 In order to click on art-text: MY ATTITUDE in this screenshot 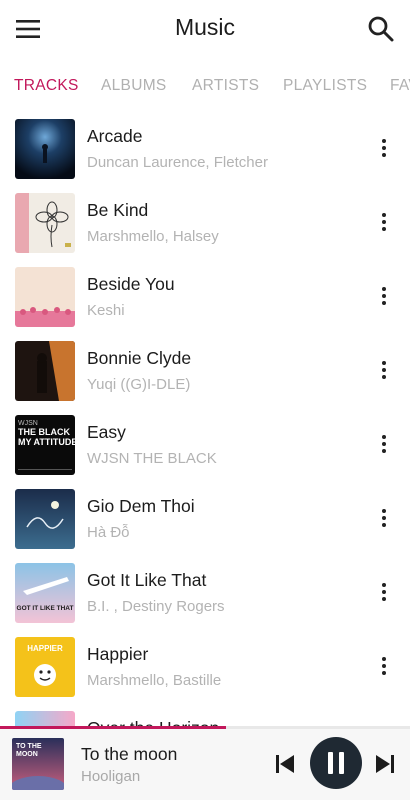, I will do `click(46, 442)`.